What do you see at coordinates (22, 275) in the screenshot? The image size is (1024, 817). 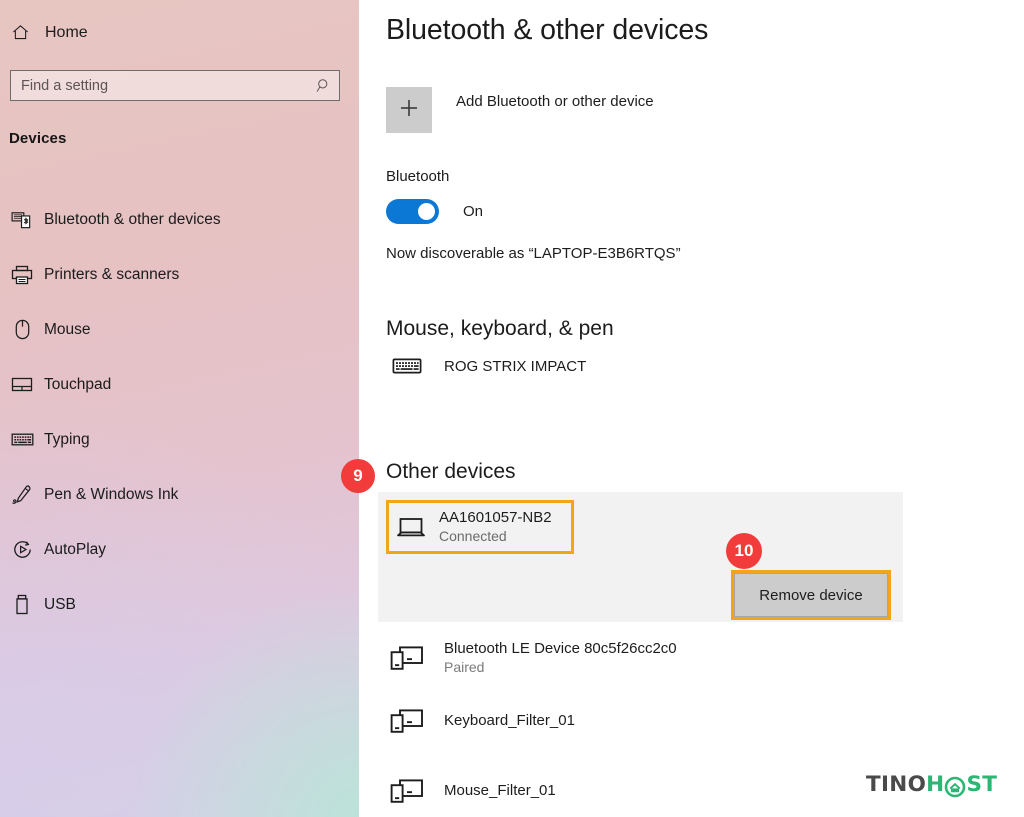 I see `printer-icon` at bounding box center [22, 275].